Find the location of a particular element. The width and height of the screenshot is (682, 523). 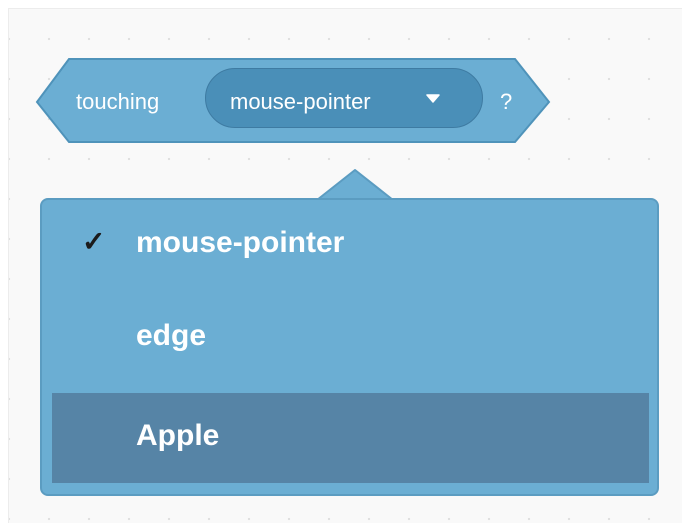

object-menu-value: mouse-pointer is located at coordinates (300, 101).